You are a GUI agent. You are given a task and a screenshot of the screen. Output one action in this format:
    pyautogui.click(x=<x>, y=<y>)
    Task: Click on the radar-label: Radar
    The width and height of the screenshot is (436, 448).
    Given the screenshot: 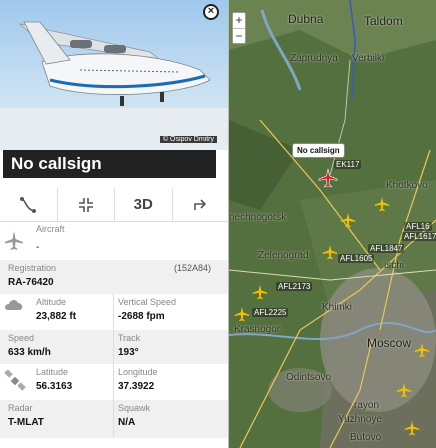 What is the action you would take?
    pyautogui.click(x=20, y=408)
    